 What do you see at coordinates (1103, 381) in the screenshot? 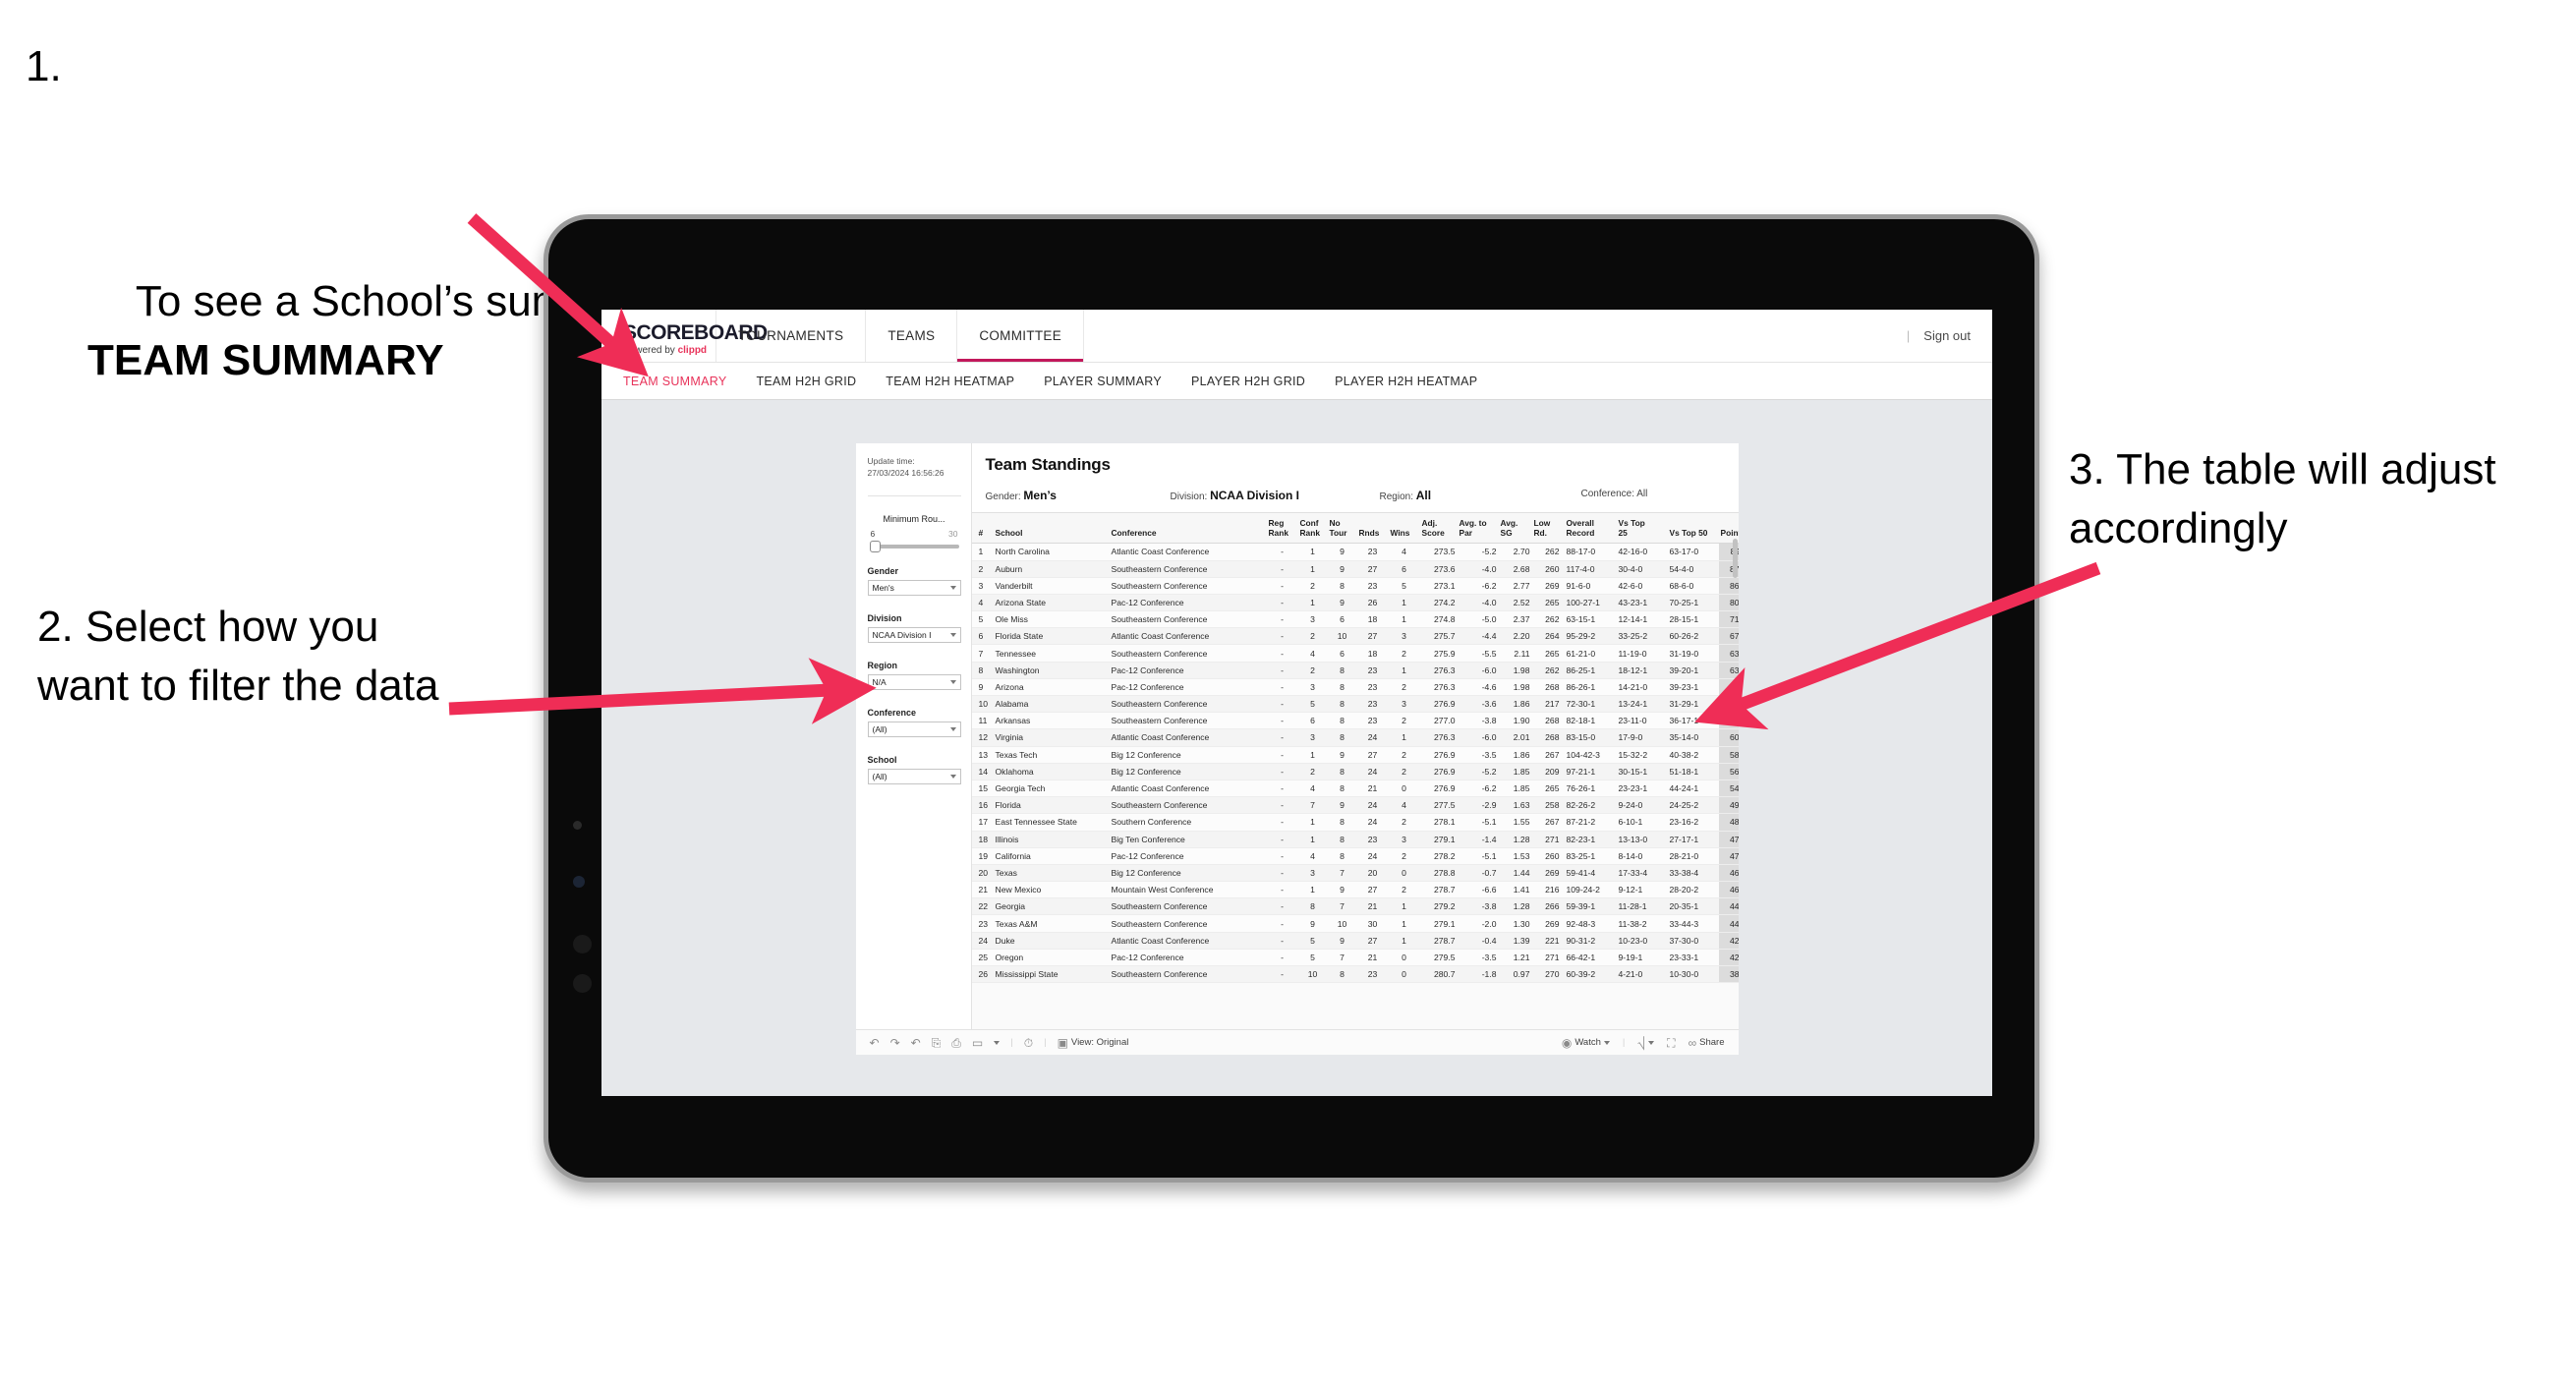
I see `subnav-item-player-summary: PLAYER SUMMARY` at bounding box center [1103, 381].